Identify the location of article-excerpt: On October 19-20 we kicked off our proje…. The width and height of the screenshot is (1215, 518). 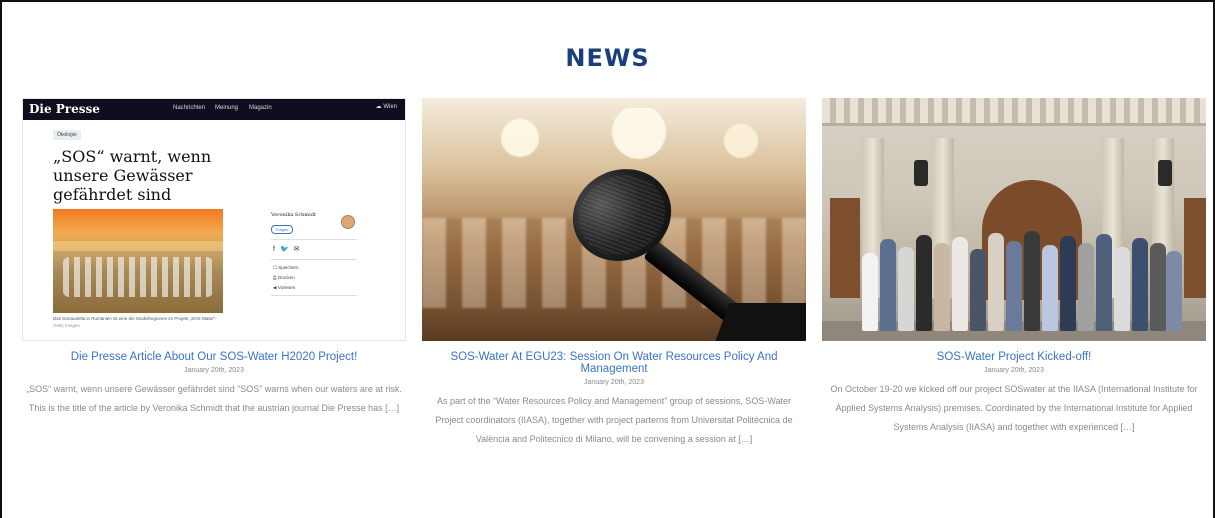
(1014, 408).